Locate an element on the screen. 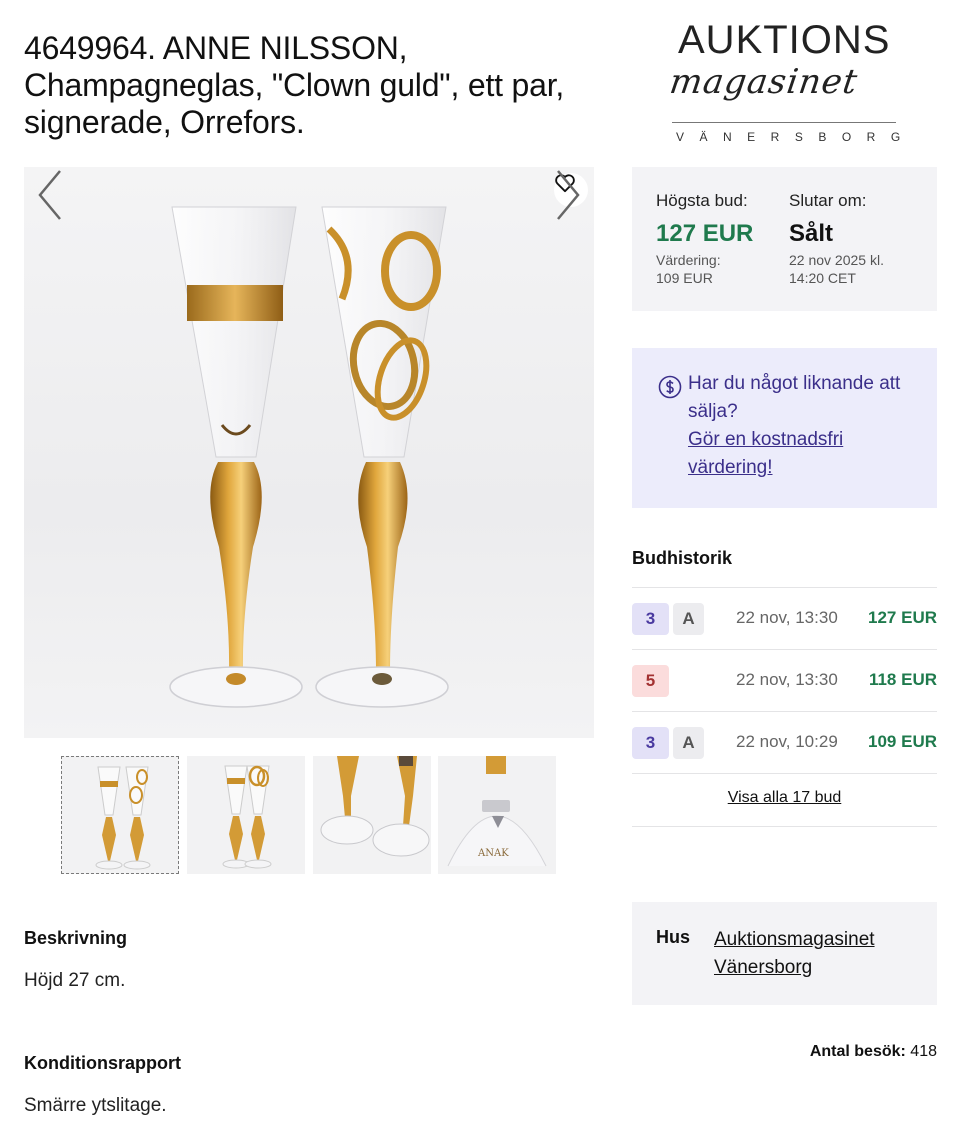 The width and height of the screenshot is (960, 1126). brand-logo: AUKTIONS magasinet VÄNERSBORG is located at coordinates (784, 83).